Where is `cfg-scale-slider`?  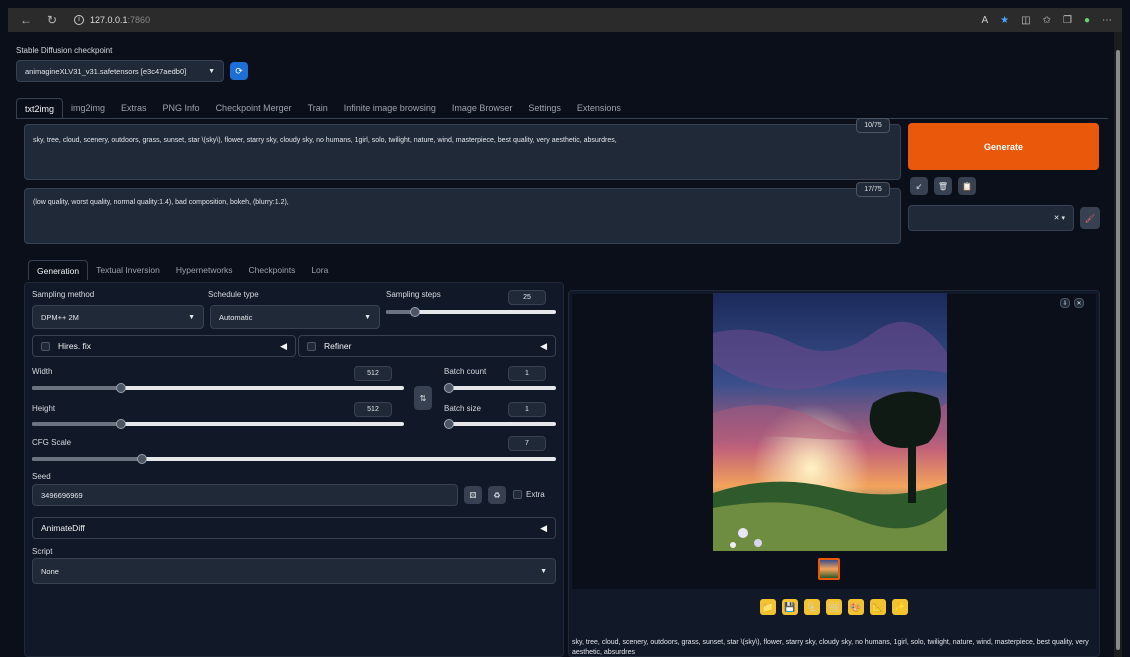
cfg-scale-slider is located at coordinates (294, 459).